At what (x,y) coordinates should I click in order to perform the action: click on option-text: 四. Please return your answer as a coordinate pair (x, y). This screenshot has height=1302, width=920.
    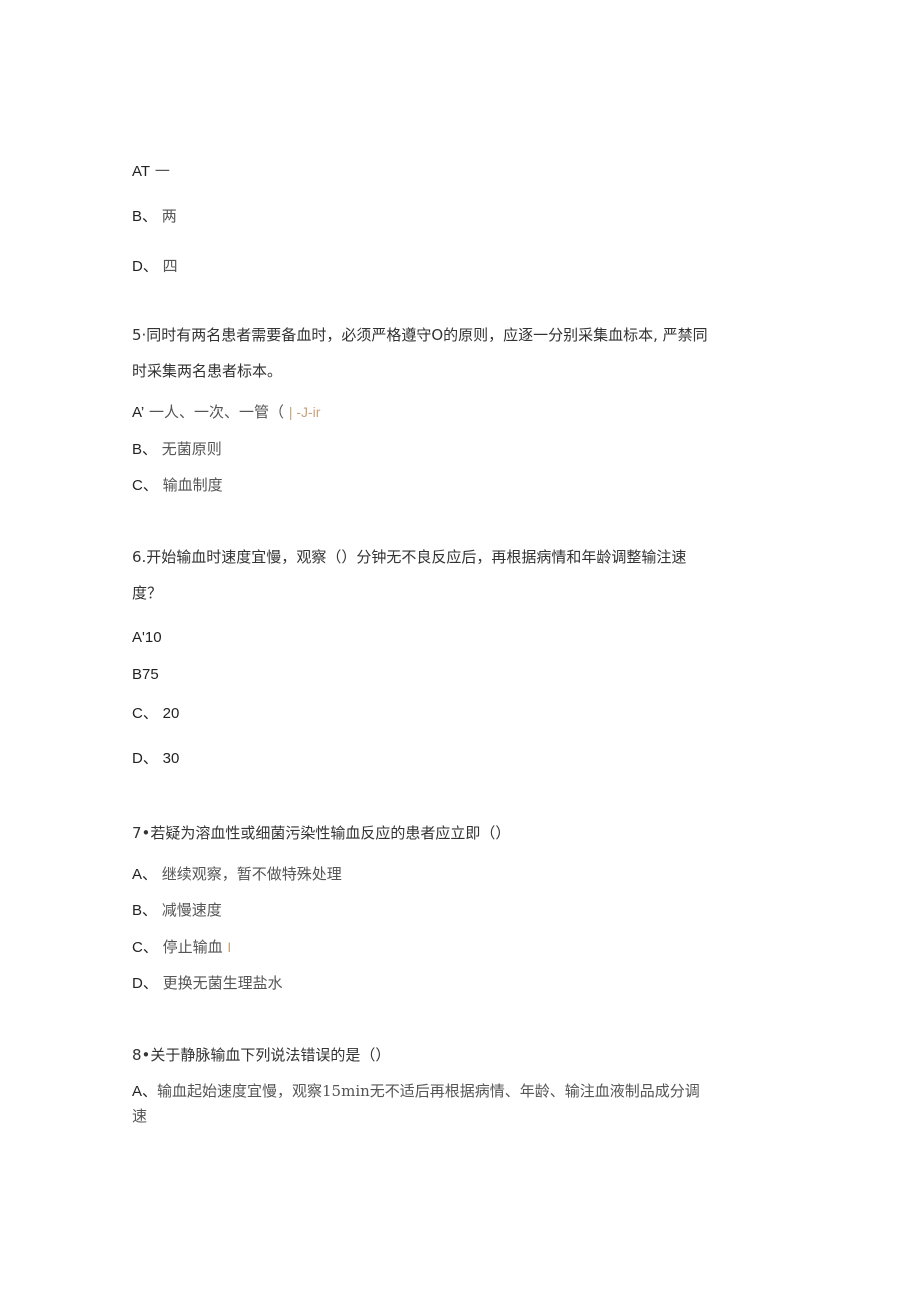
    Looking at the image, I should click on (170, 266).